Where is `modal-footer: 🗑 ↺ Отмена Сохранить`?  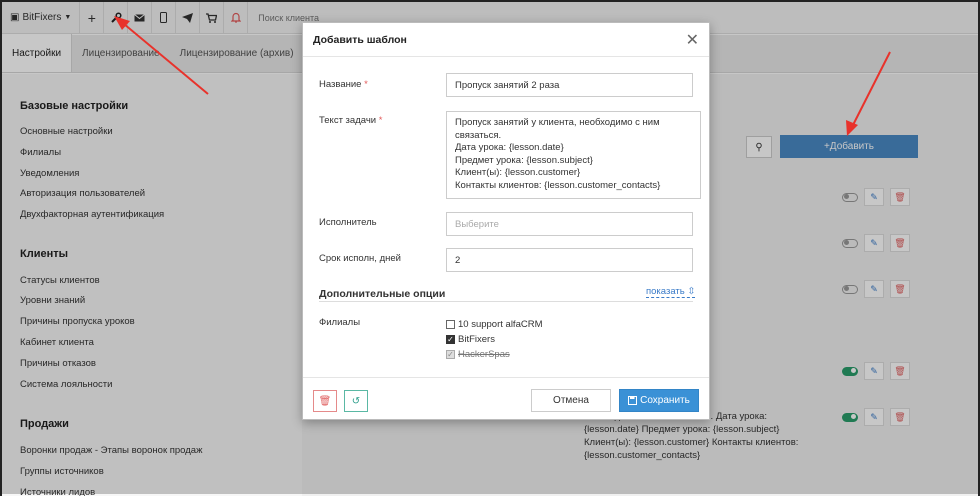 modal-footer: 🗑 ↺ Отмена Сохранить is located at coordinates (506, 398).